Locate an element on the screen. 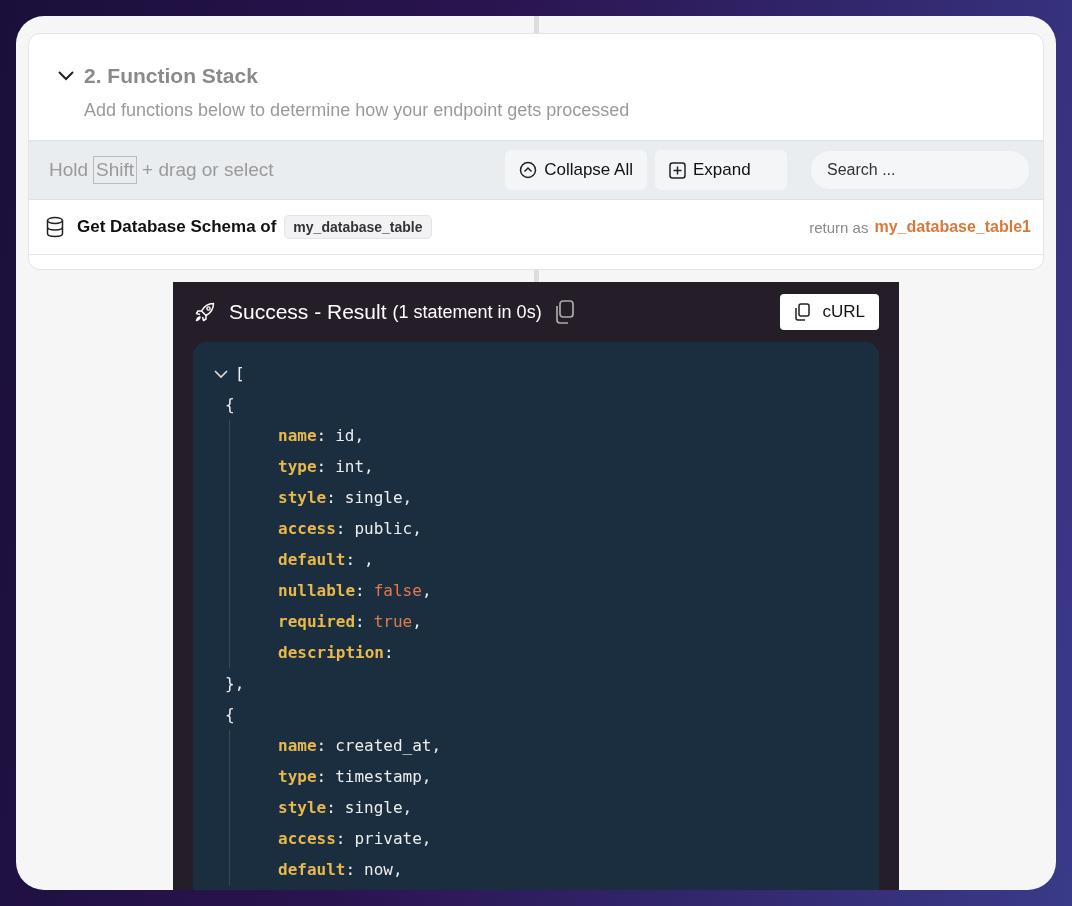 The width and height of the screenshot is (1072, 906). json-value: now, is located at coordinates (383, 869).